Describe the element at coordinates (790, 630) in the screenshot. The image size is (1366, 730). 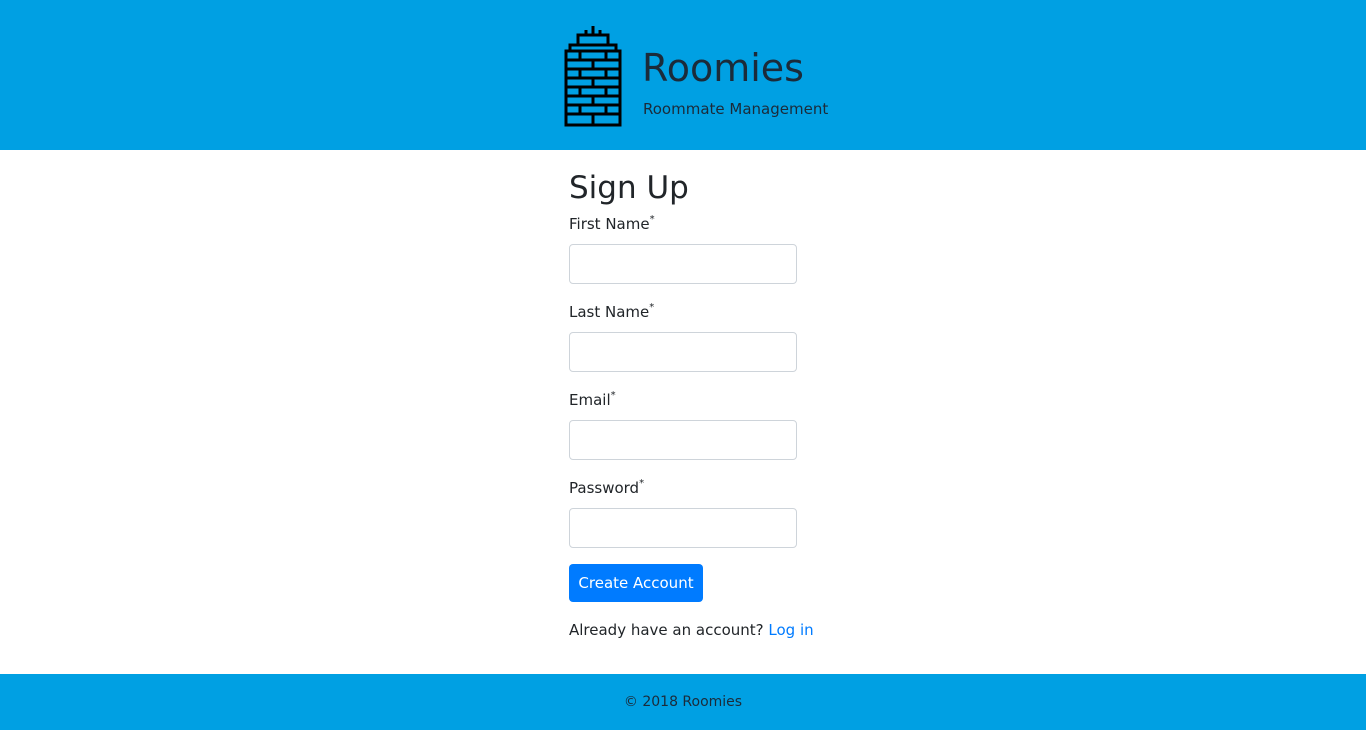
I see `login-link: Log in` at that location.